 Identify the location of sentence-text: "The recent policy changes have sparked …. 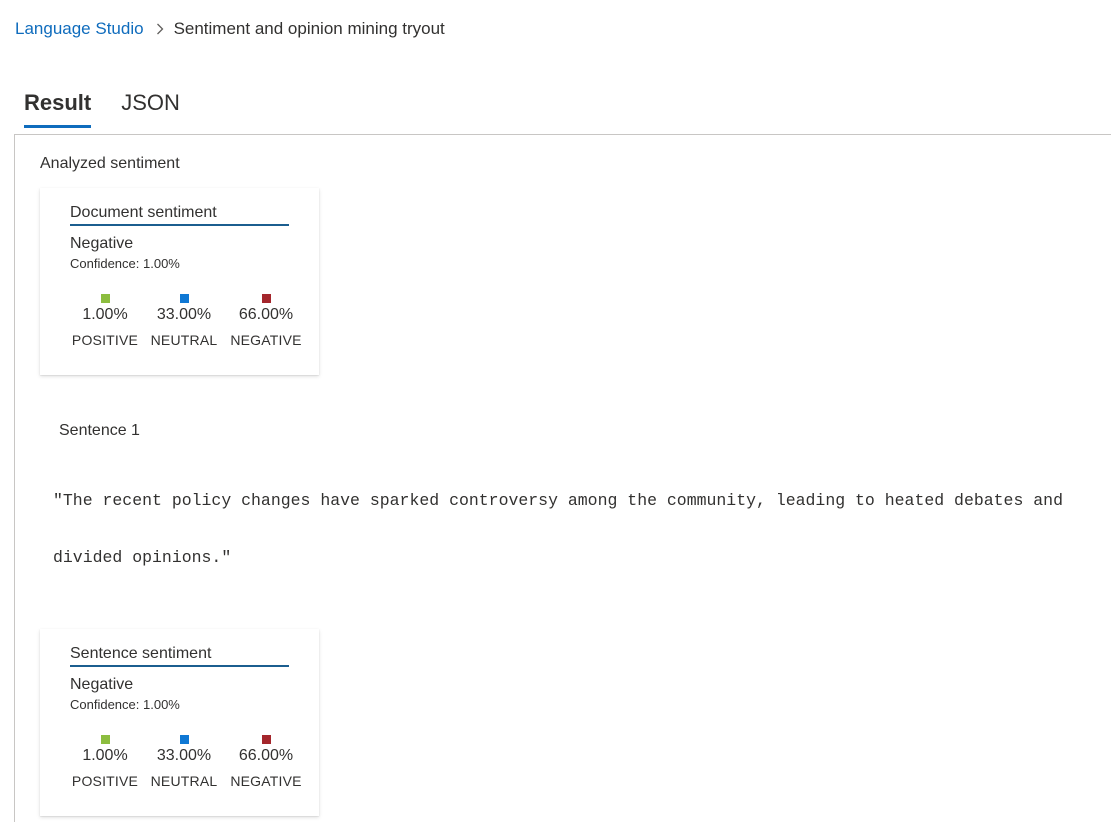
(558, 529).